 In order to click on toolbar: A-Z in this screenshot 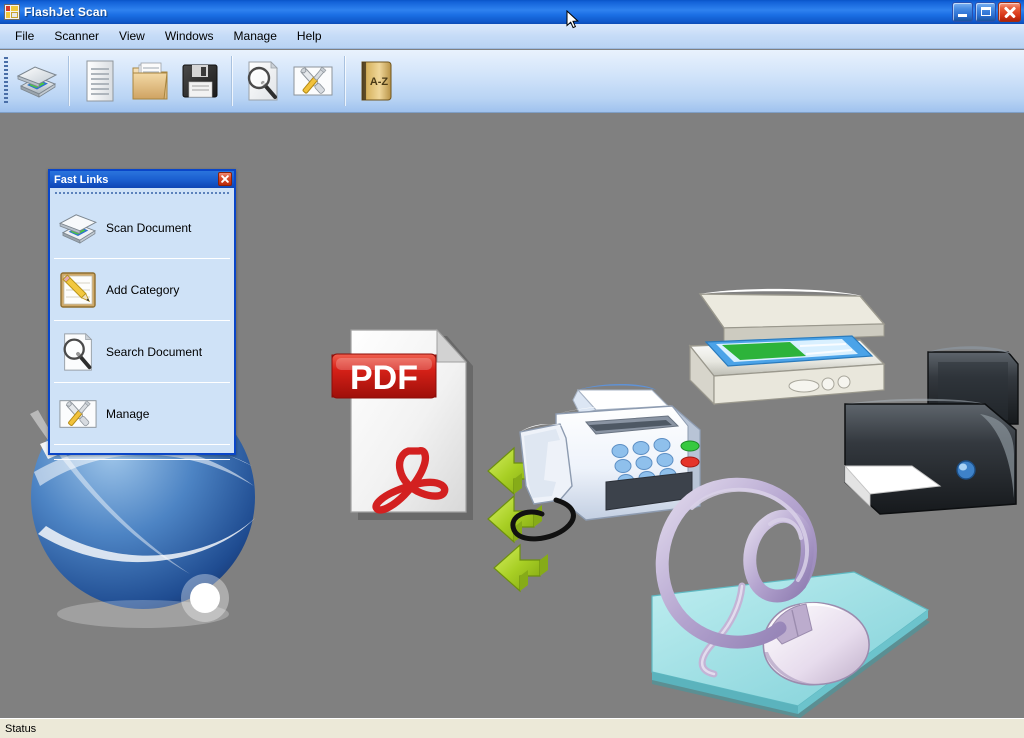, I will do `click(512, 81)`.